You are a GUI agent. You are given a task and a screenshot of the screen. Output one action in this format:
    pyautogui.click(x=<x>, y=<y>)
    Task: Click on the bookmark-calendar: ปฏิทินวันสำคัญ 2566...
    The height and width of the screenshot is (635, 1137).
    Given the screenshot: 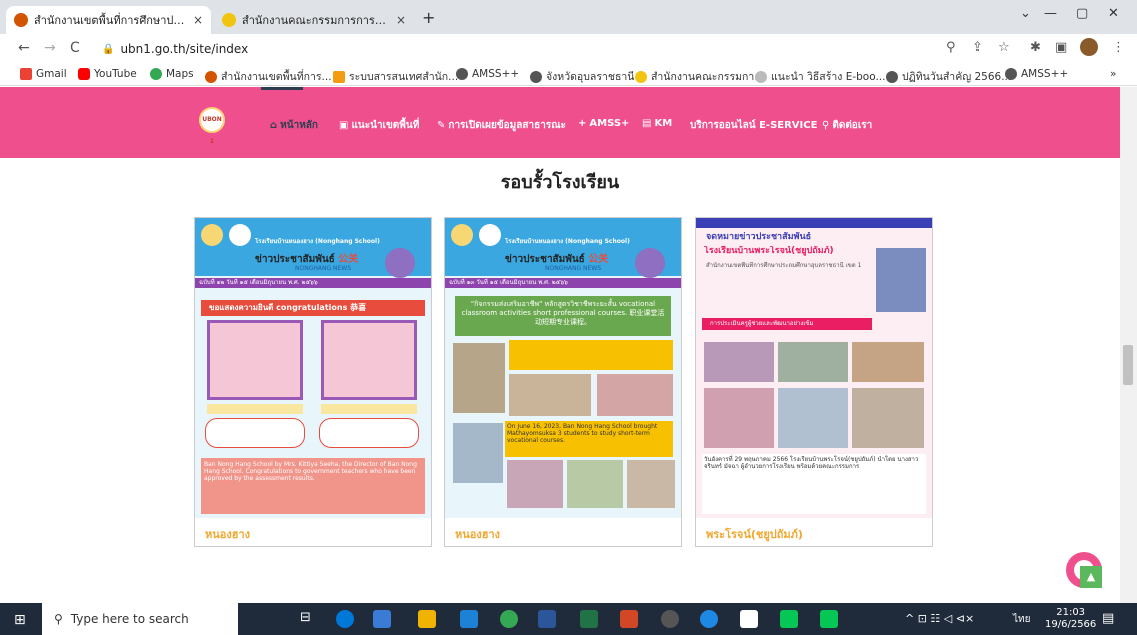 What is the action you would take?
    pyautogui.click(x=948, y=76)
    